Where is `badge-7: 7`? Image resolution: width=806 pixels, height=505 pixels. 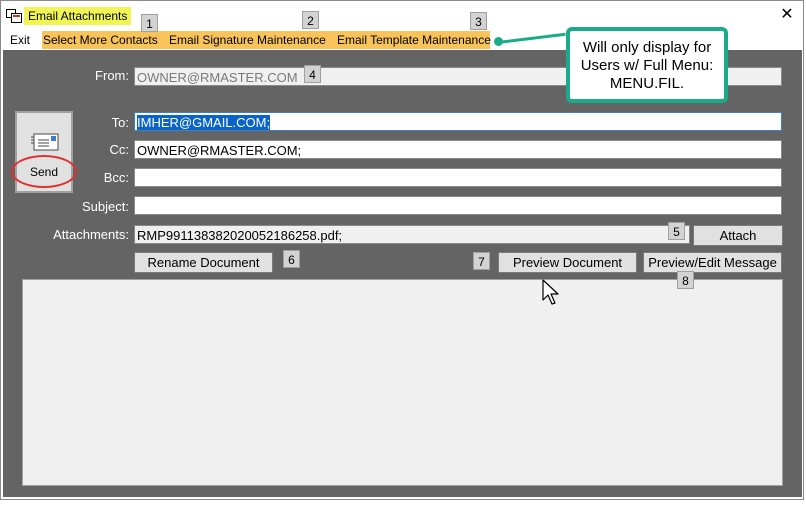 badge-7: 7 is located at coordinates (481, 261).